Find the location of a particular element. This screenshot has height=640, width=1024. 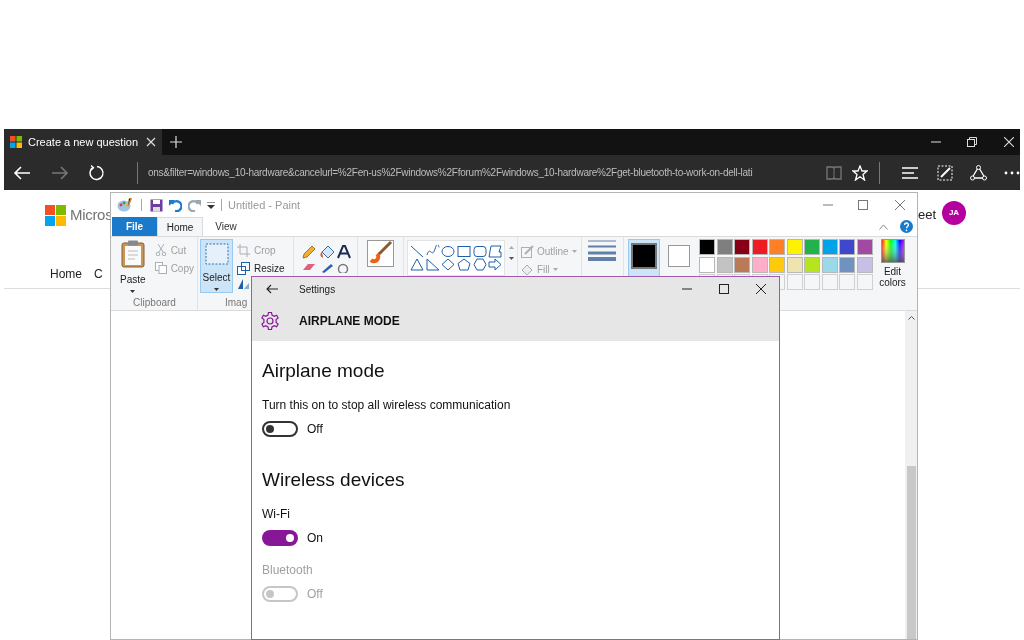

section-heading: Airplane mode is located at coordinates (323, 371).